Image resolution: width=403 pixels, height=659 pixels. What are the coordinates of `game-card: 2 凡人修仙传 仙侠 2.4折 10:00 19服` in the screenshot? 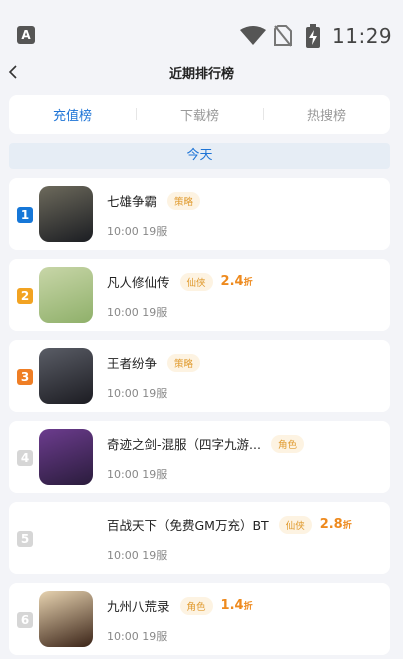 It's located at (199, 295).